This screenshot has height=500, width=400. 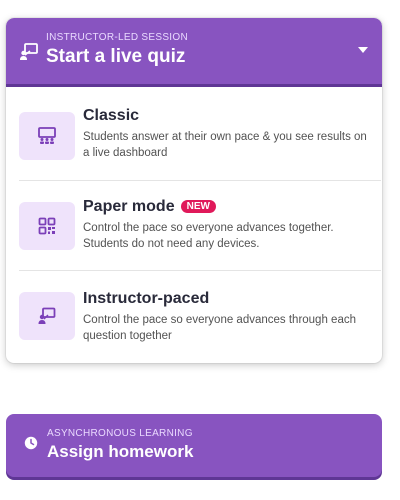 What do you see at coordinates (29, 51) in the screenshot?
I see `presentation-icon` at bounding box center [29, 51].